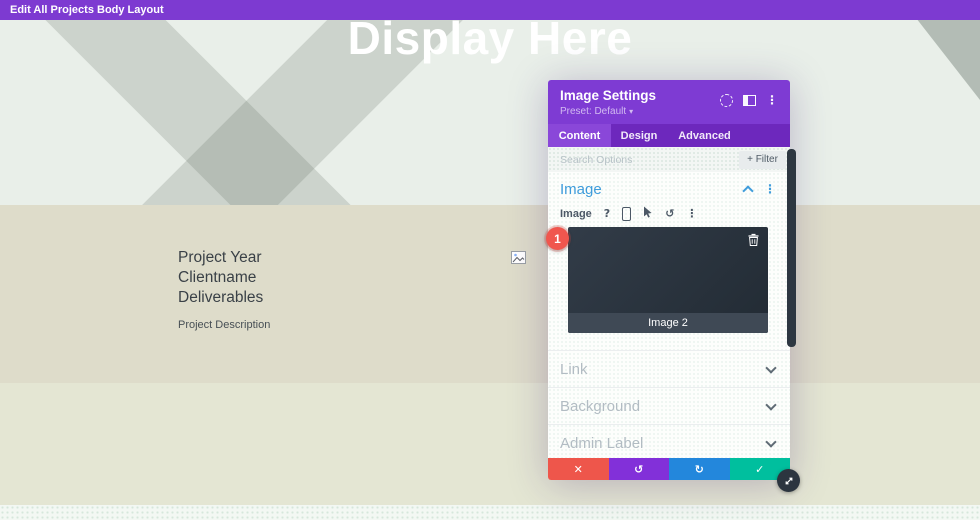 This screenshot has width=980, height=520. Describe the element at coordinates (581, 189) in the screenshot. I see `image-section-title: Image` at that location.